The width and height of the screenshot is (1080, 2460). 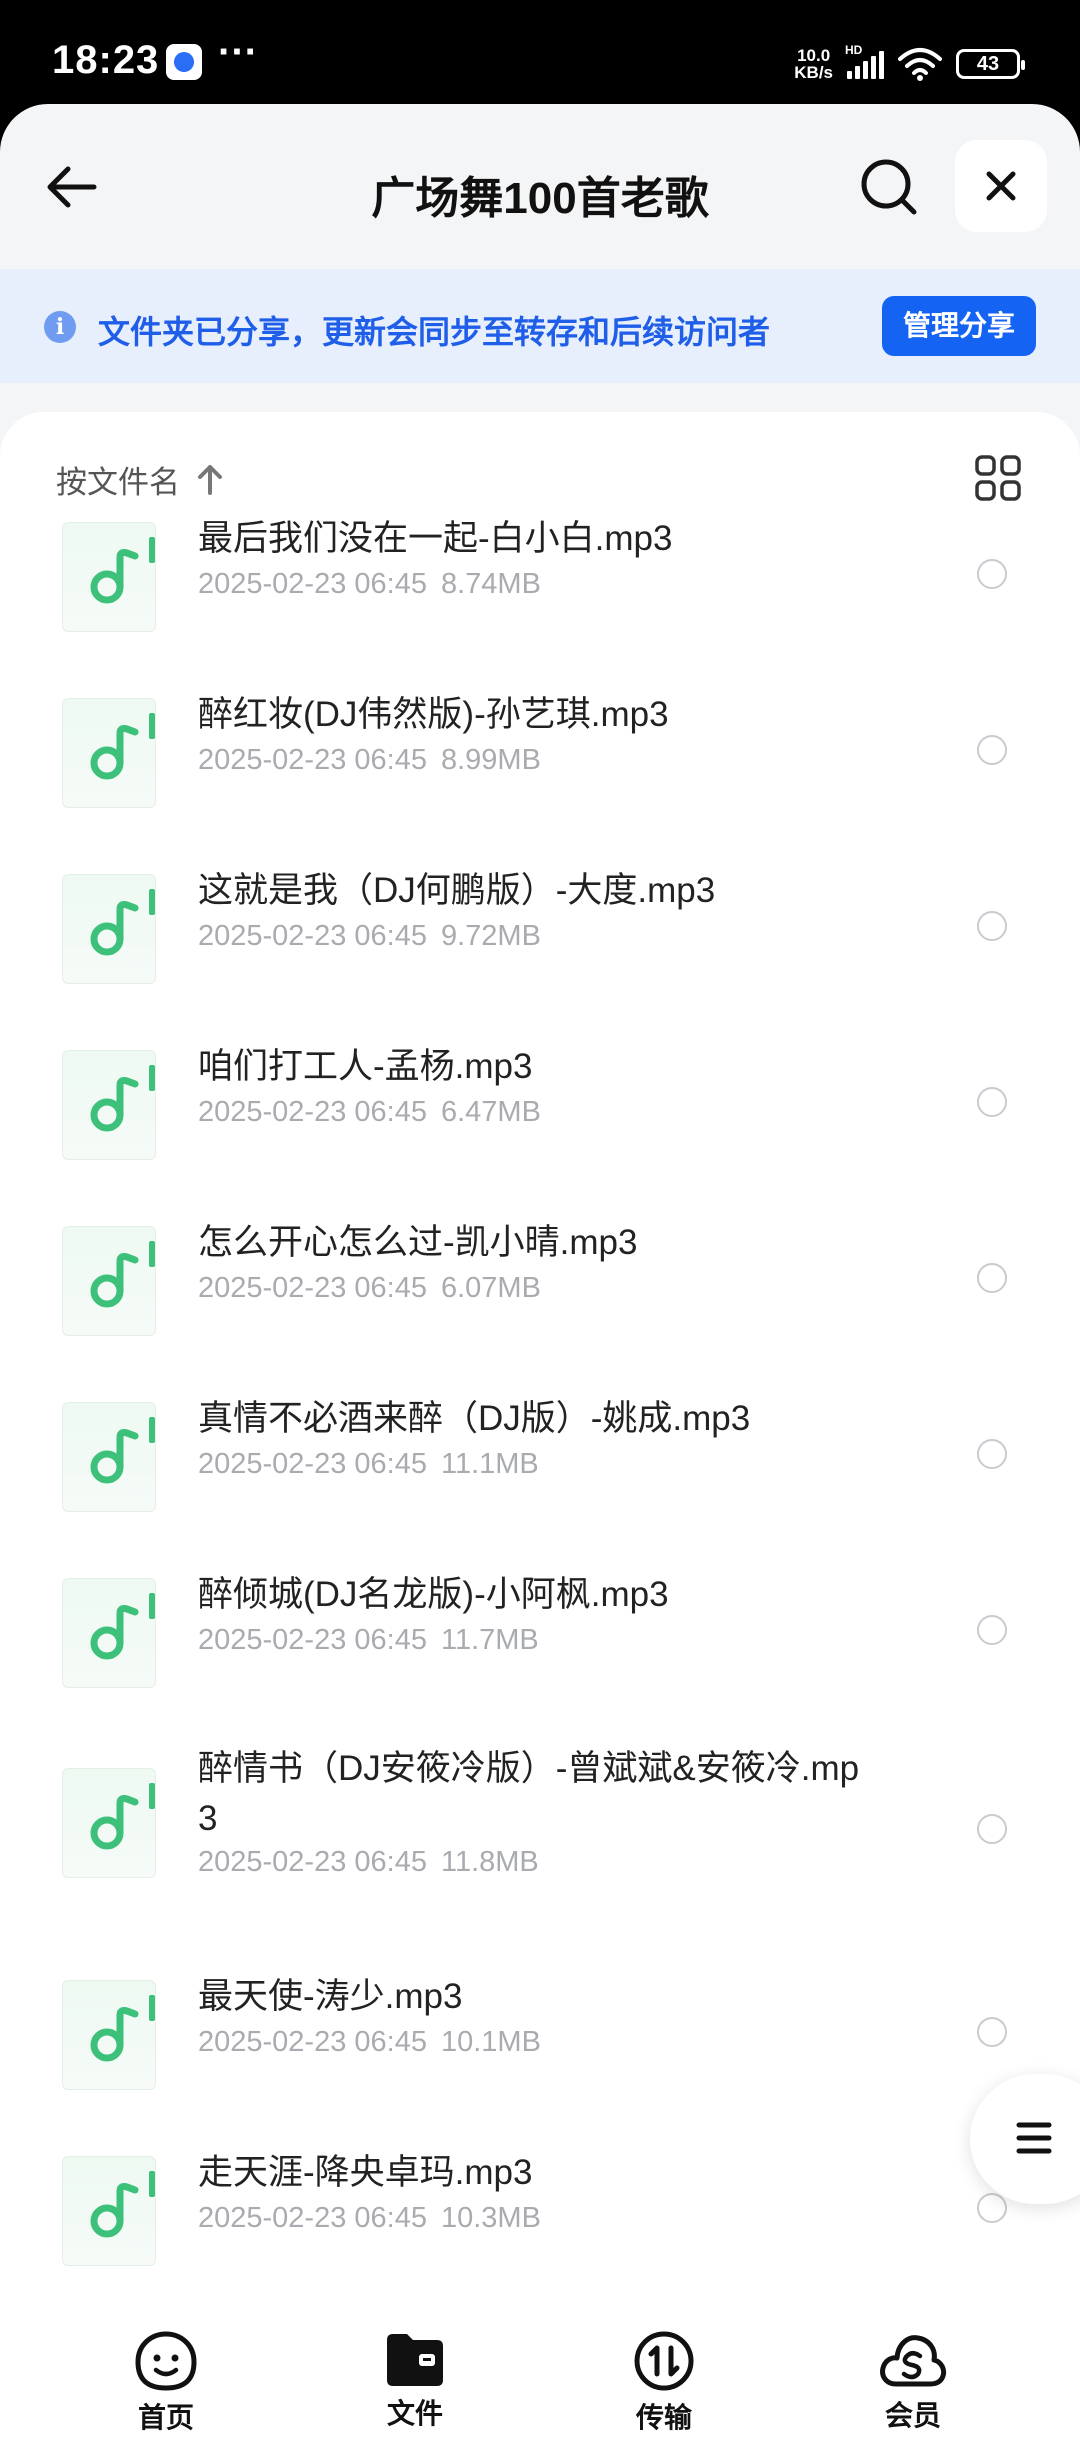 I want to click on file-row: 最天使-涛少.mp3 2025-02-23 06:45 10.1MB, so click(x=540, y=2027).